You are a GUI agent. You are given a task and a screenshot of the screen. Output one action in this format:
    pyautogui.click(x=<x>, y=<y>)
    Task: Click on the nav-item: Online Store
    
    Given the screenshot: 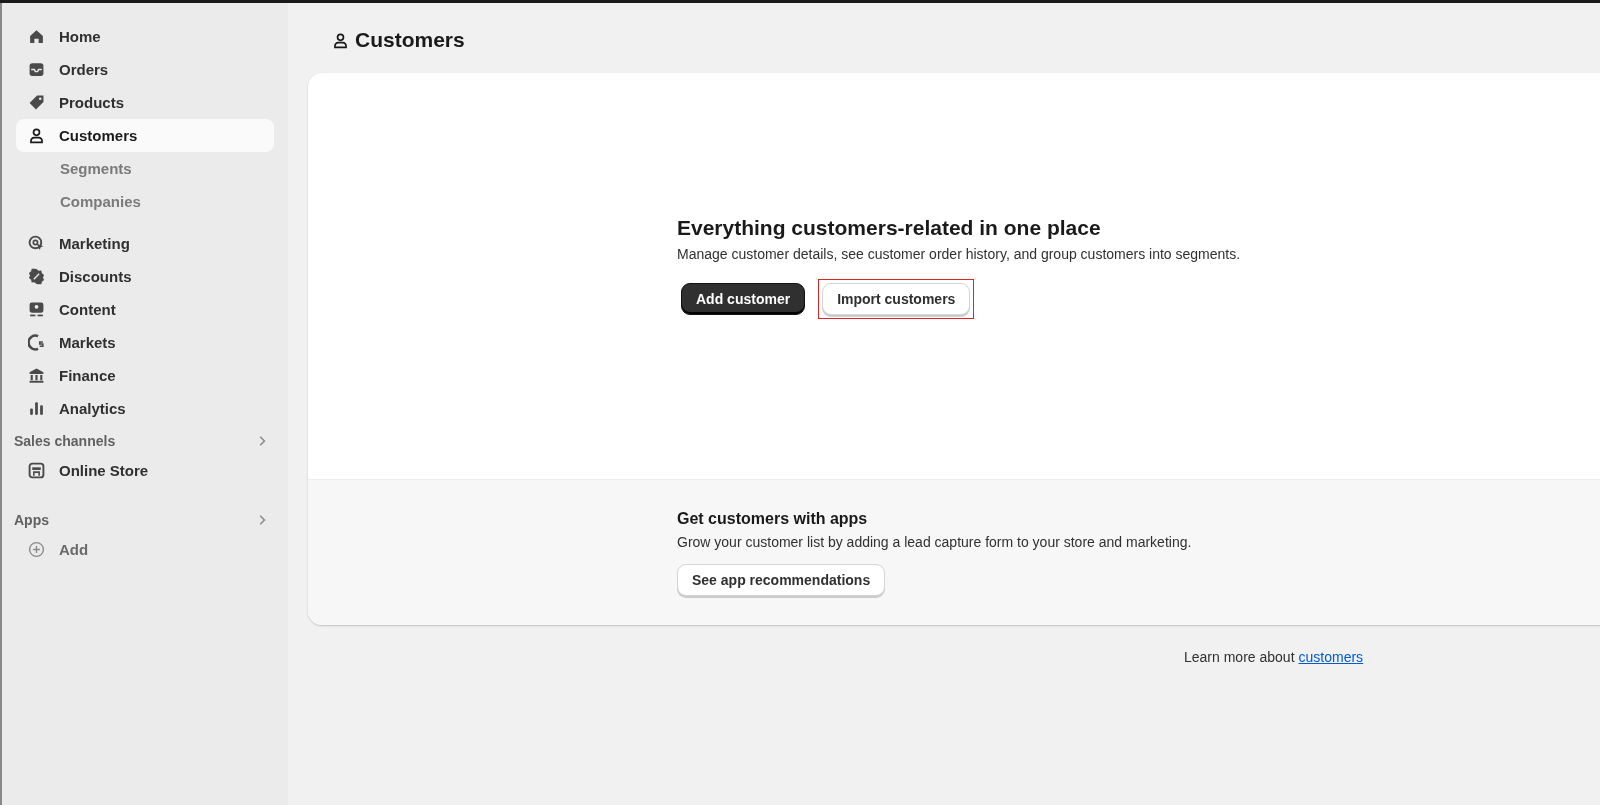 What is the action you would take?
    pyautogui.click(x=145, y=470)
    